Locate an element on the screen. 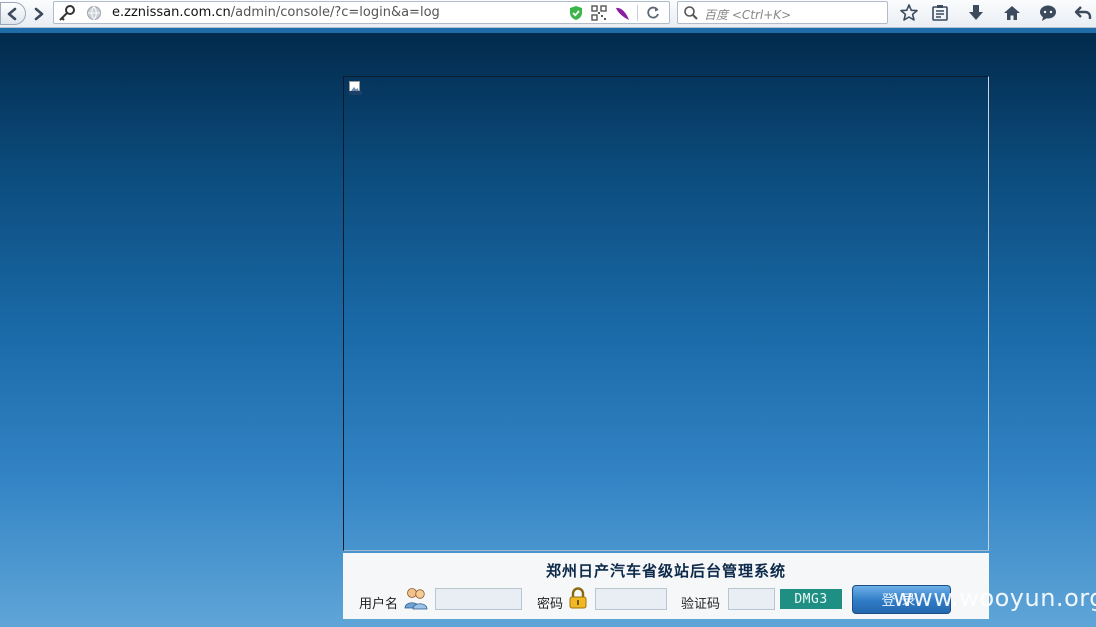 This screenshot has height=627, width=1096. search-box: 百度 <Ctrl+K> is located at coordinates (782, 12).